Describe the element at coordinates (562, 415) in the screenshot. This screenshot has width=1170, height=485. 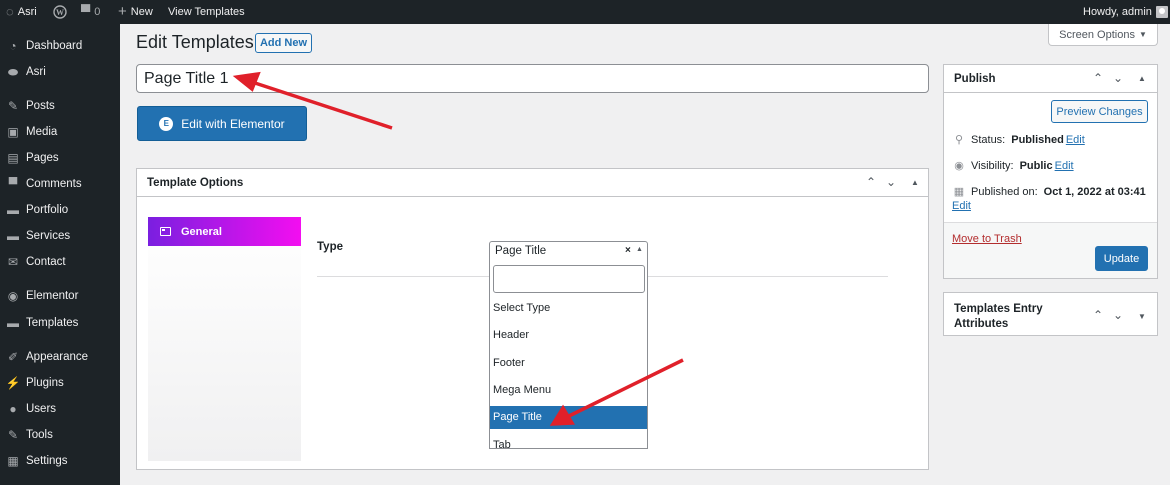
I see `arrow-head-option` at that location.